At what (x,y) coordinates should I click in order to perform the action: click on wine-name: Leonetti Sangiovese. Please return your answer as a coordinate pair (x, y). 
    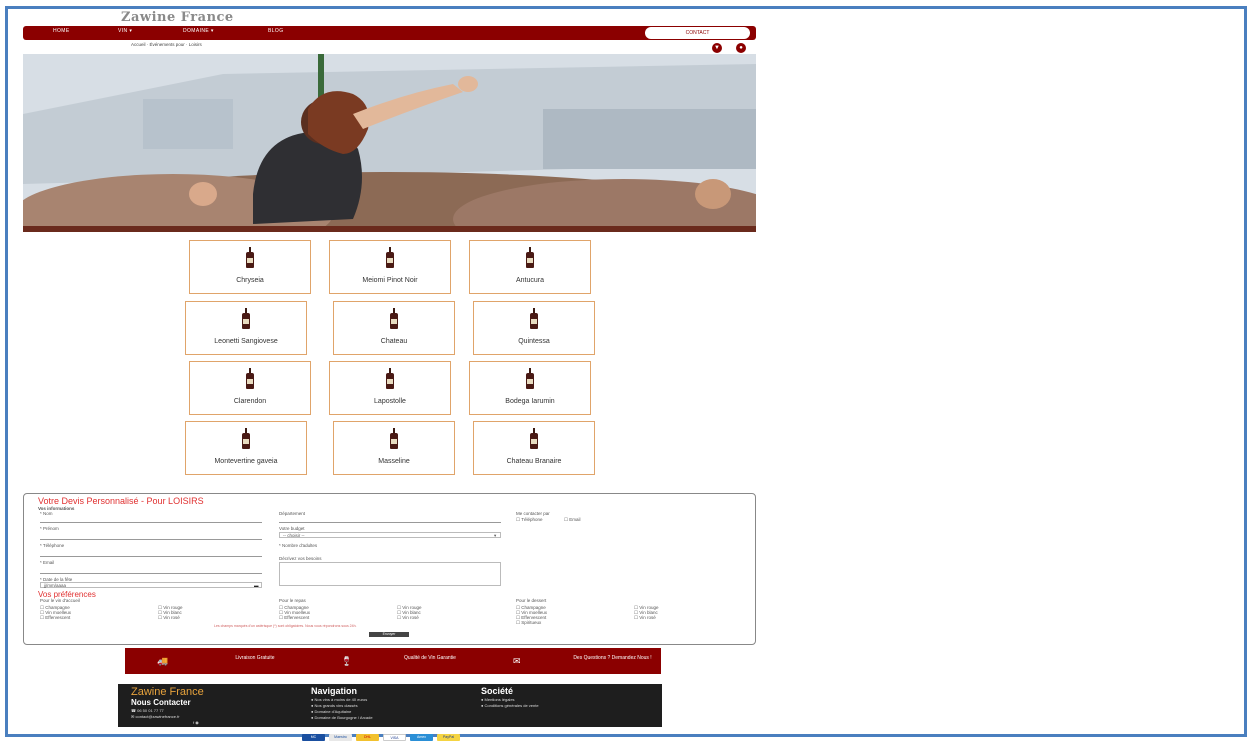
    Looking at the image, I should click on (246, 341).